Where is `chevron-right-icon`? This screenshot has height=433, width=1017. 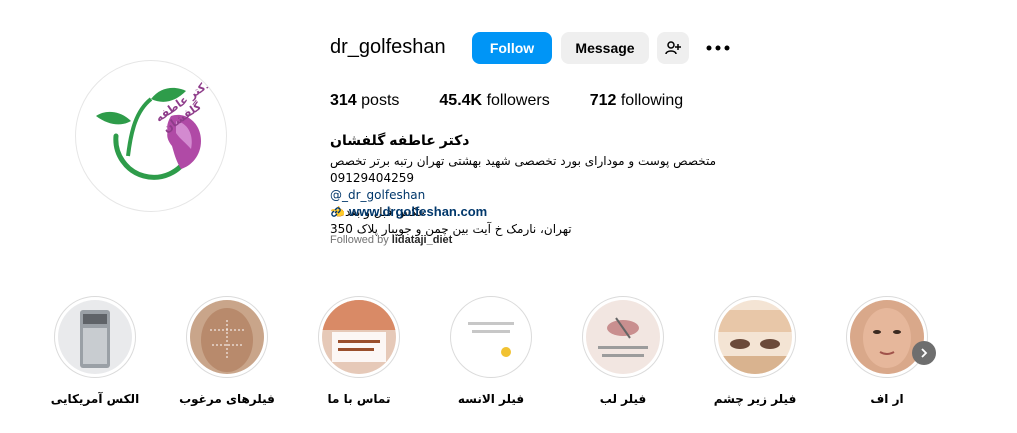
chevron-right-icon is located at coordinates (924, 353).